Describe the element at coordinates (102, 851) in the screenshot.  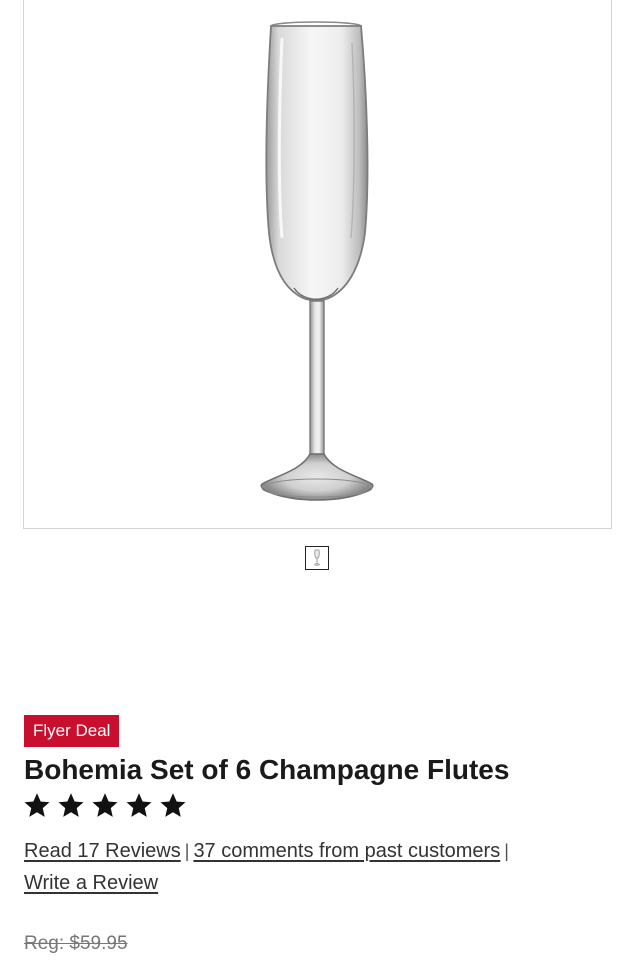
I see `read-reviews-link: Read 17 Reviews` at that location.